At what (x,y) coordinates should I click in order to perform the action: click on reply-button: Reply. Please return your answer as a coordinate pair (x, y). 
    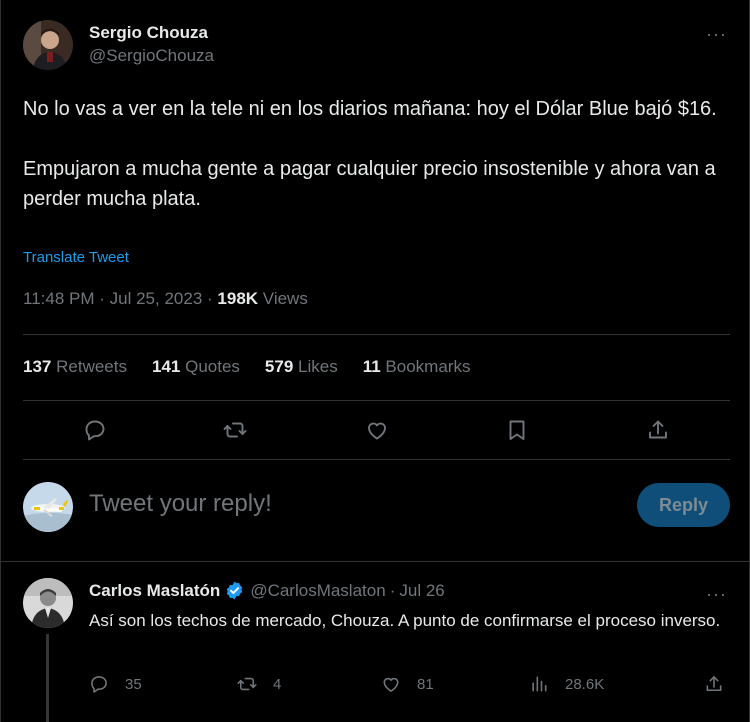
    Looking at the image, I should click on (683, 505).